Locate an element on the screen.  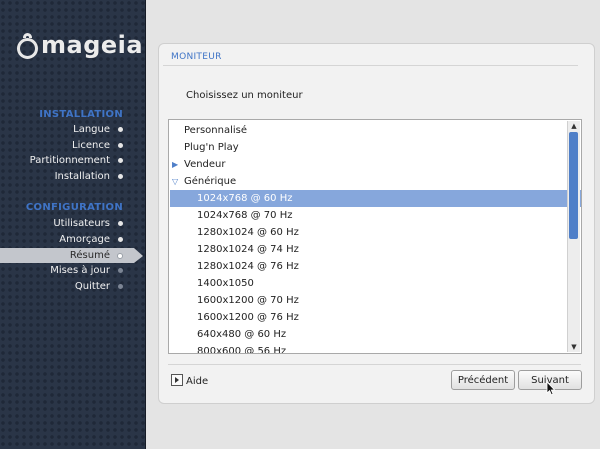
list-item-label: Personnalisé is located at coordinates (215, 130).